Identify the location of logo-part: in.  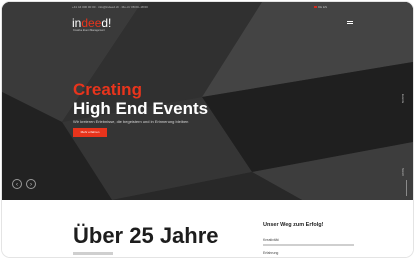
(77, 23).